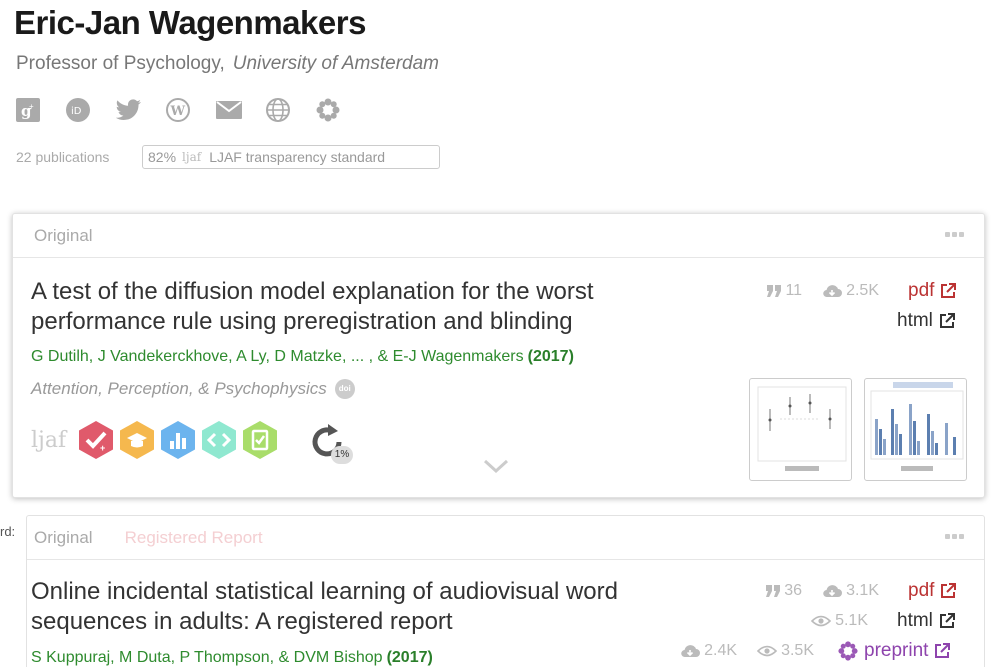  I want to click on twitter-icon, so click(141, 110).